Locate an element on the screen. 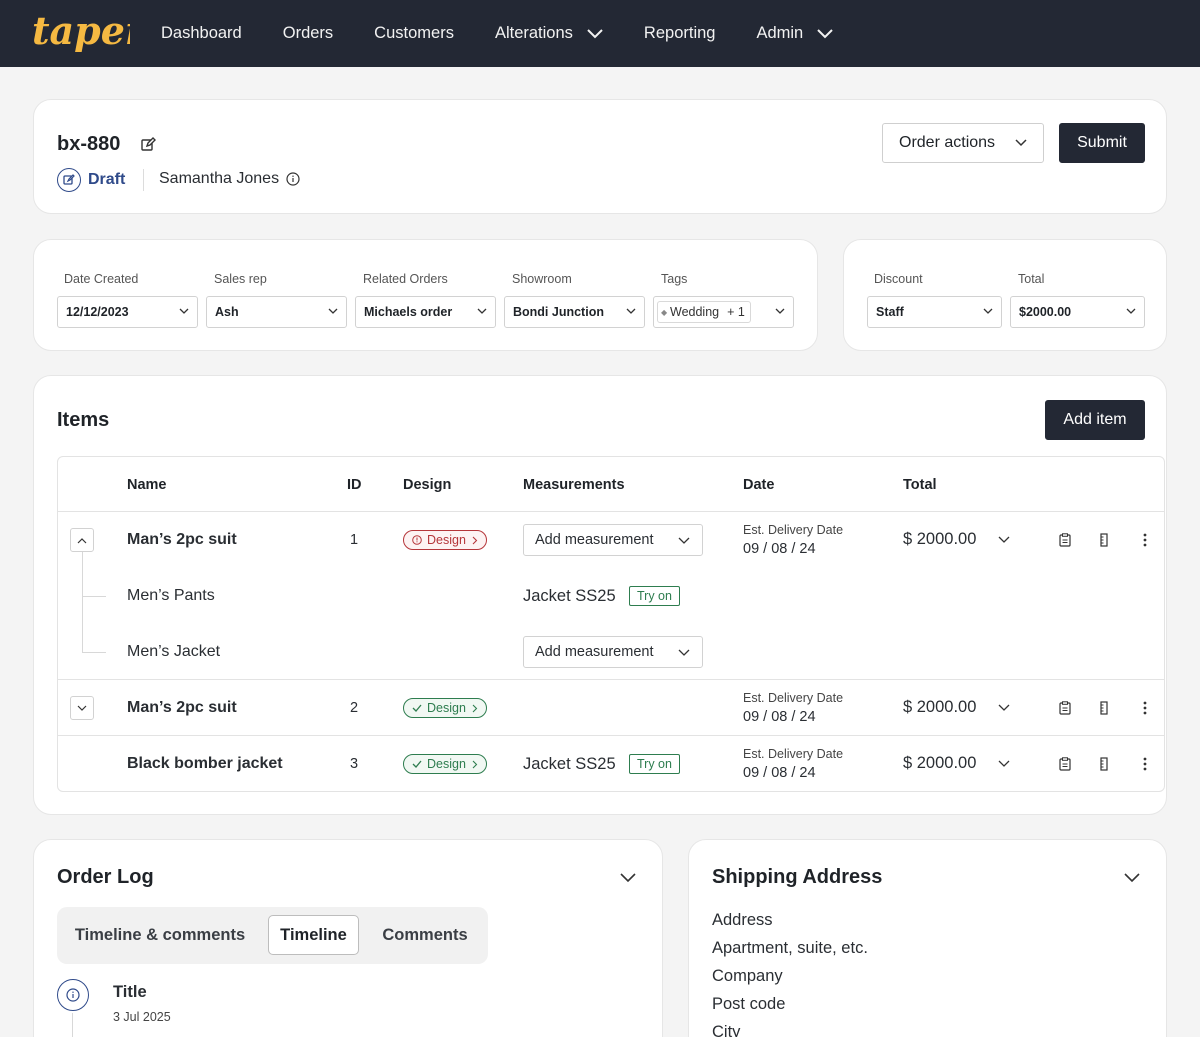 The height and width of the screenshot is (1037, 1200). add-item-button: Add item is located at coordinates (1095, 420).